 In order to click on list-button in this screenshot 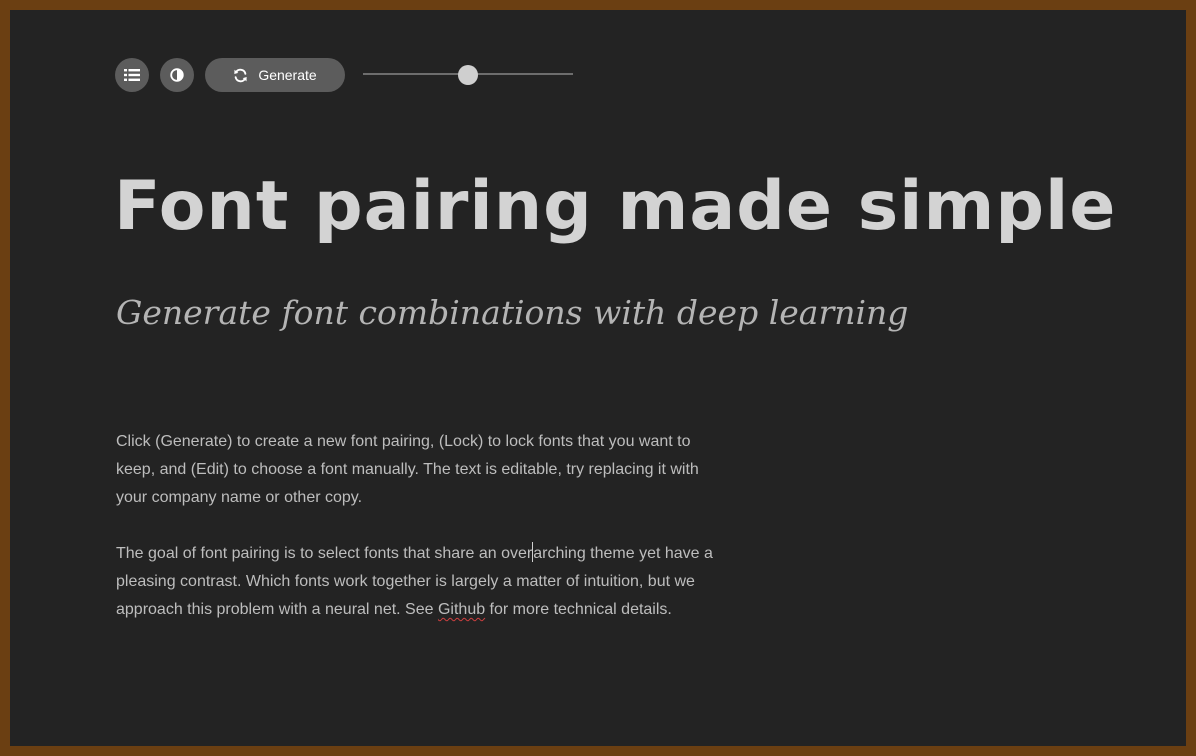, I will do `click(132, 75)`.